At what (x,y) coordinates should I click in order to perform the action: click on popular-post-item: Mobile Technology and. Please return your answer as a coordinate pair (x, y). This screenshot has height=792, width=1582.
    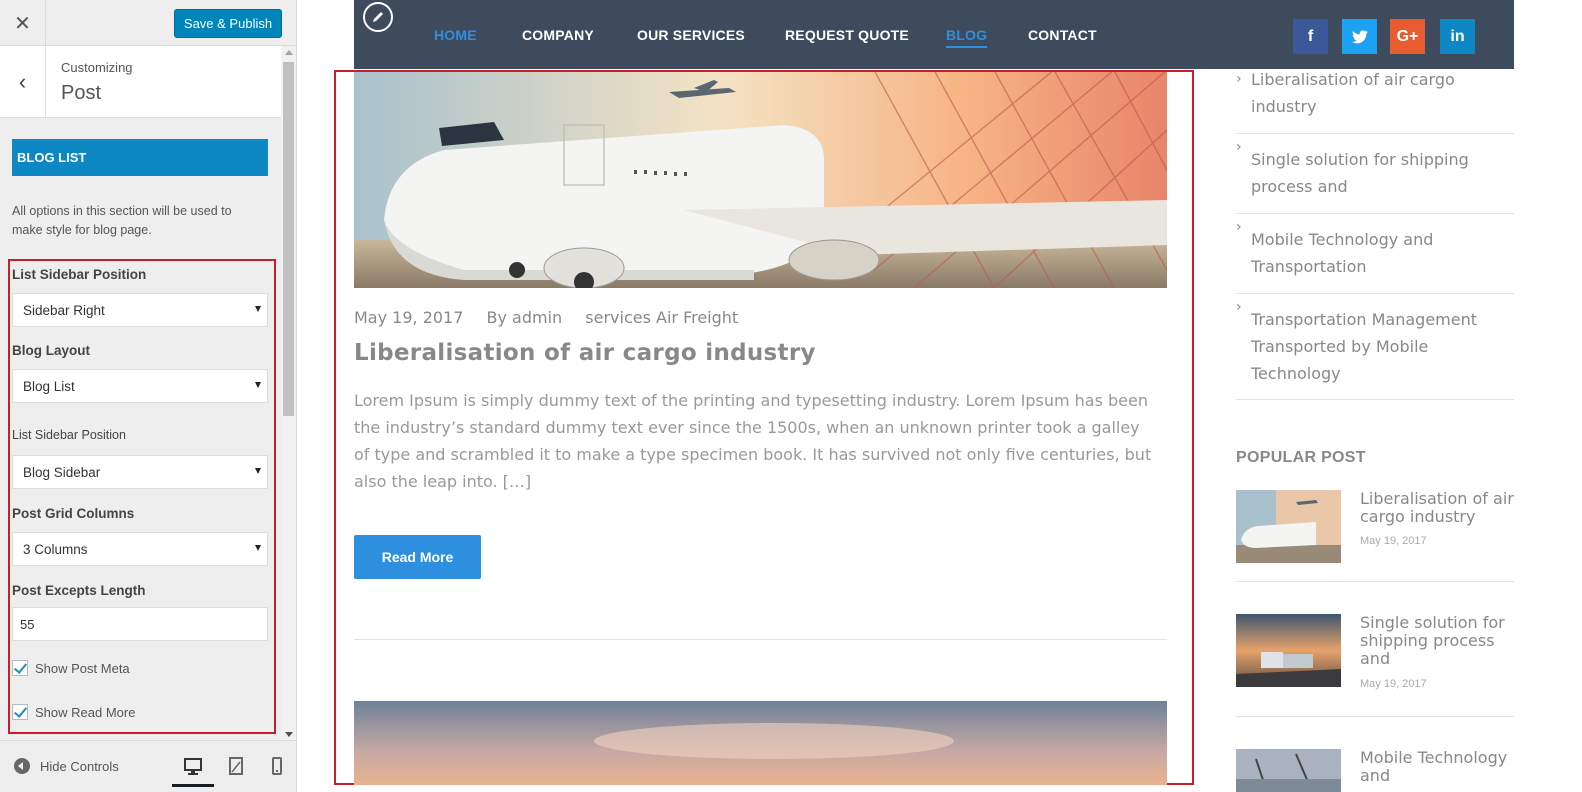
    Looking at the image, I should click on (1375, 770).